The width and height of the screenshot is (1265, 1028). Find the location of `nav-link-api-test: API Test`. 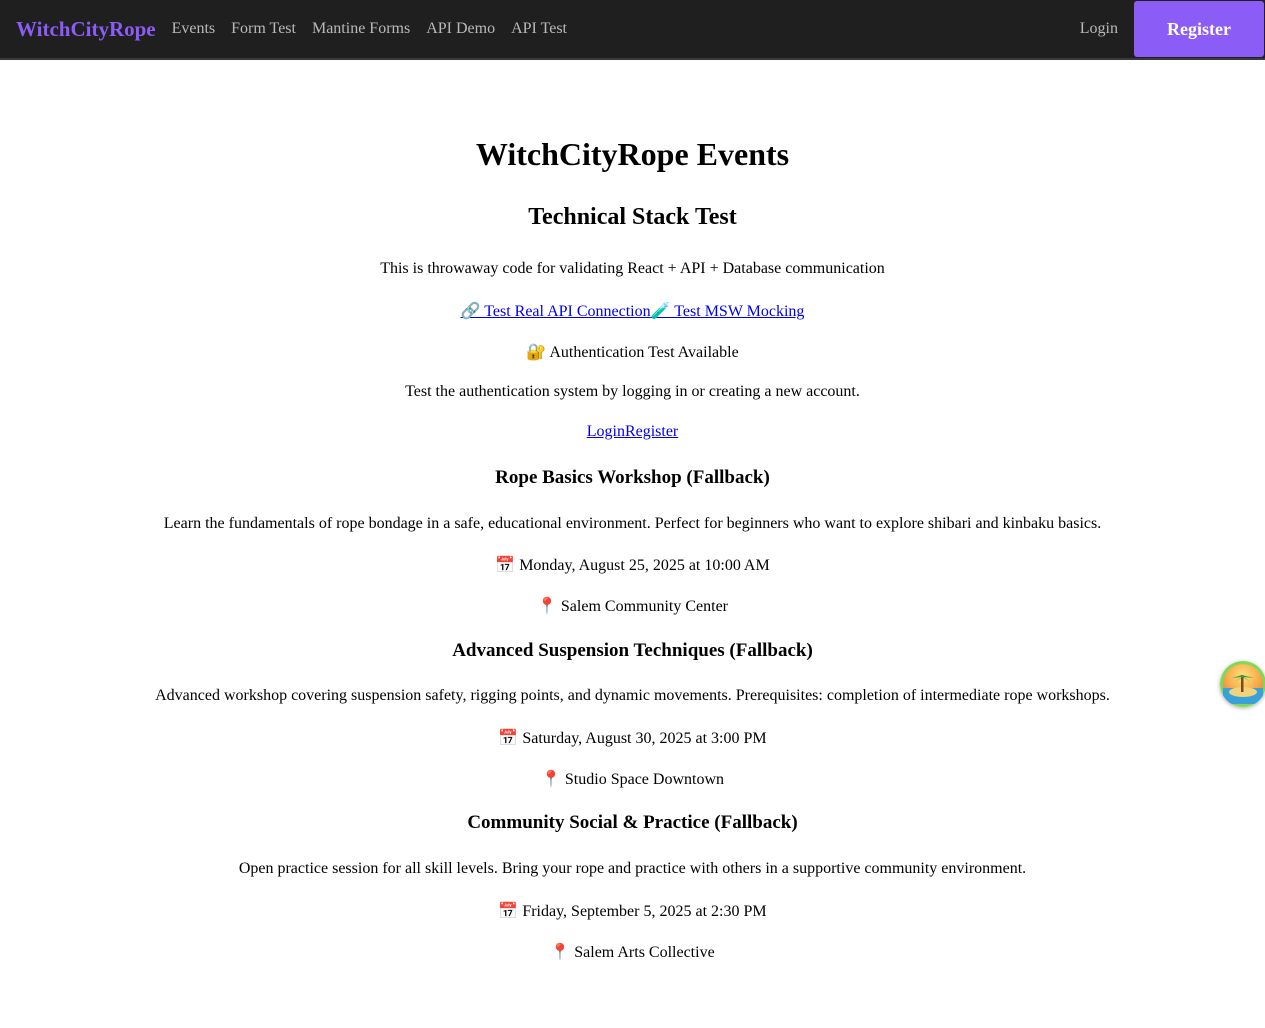

nav-link-api-test: API Test is located at coordinates (539, 29).